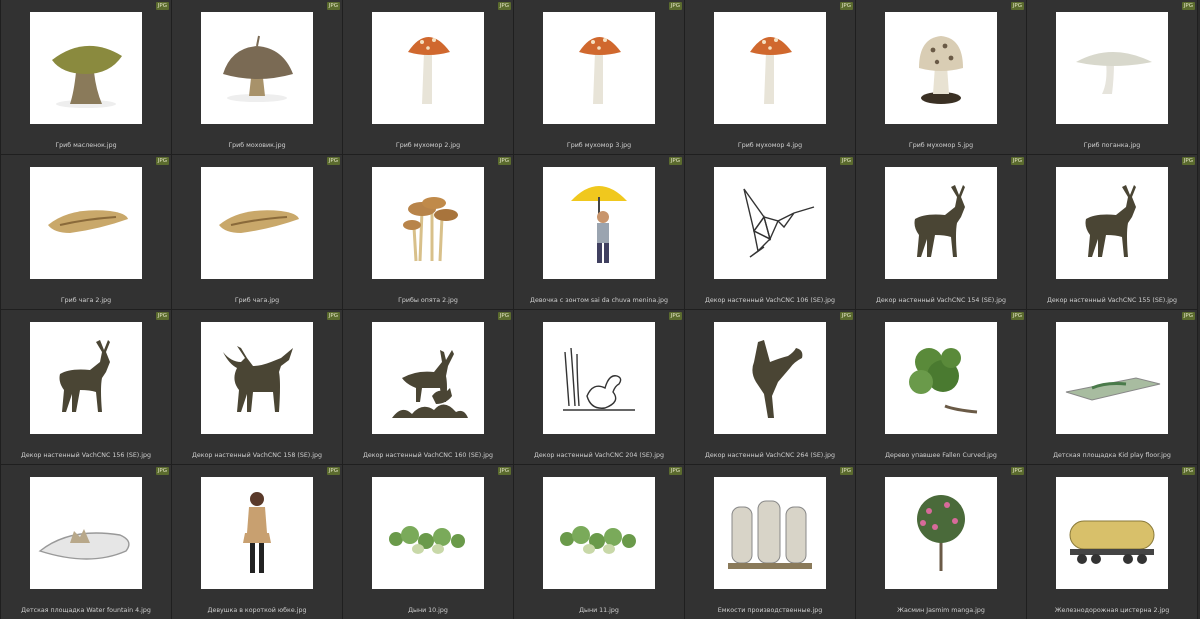  I want to click on file-tile: JPG Гриб мухомор 4.jpg, so click(770, 77).